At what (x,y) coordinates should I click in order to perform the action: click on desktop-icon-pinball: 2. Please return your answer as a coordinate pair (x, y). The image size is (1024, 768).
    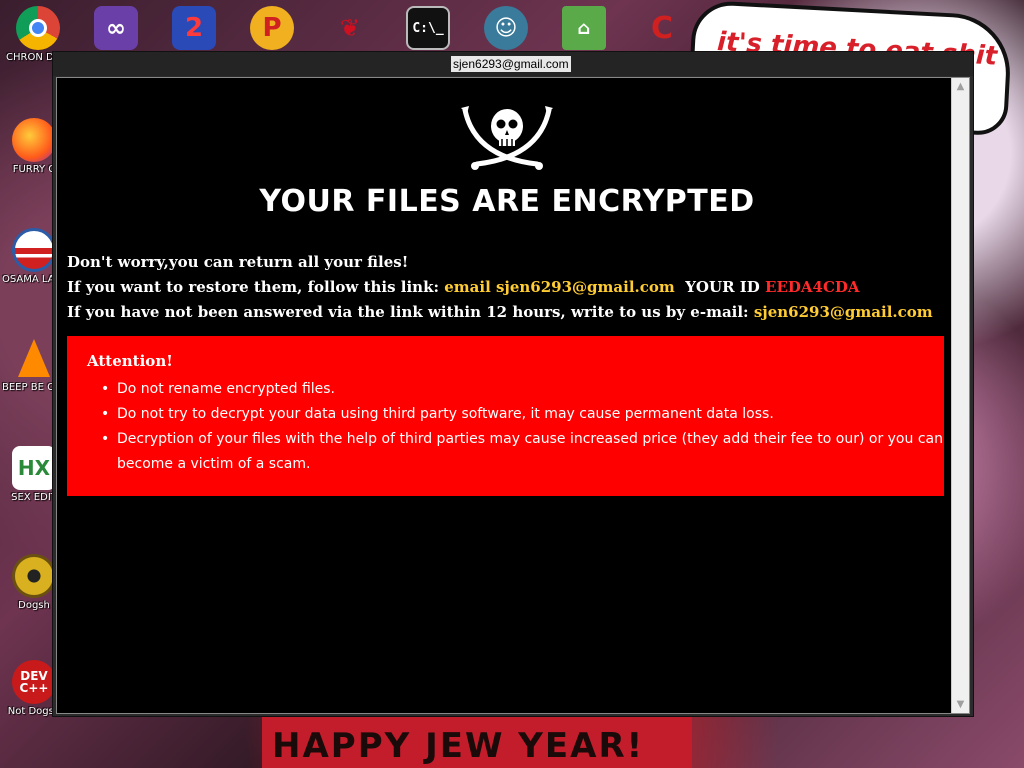
    Looking at the image, I should click on (194, 28).